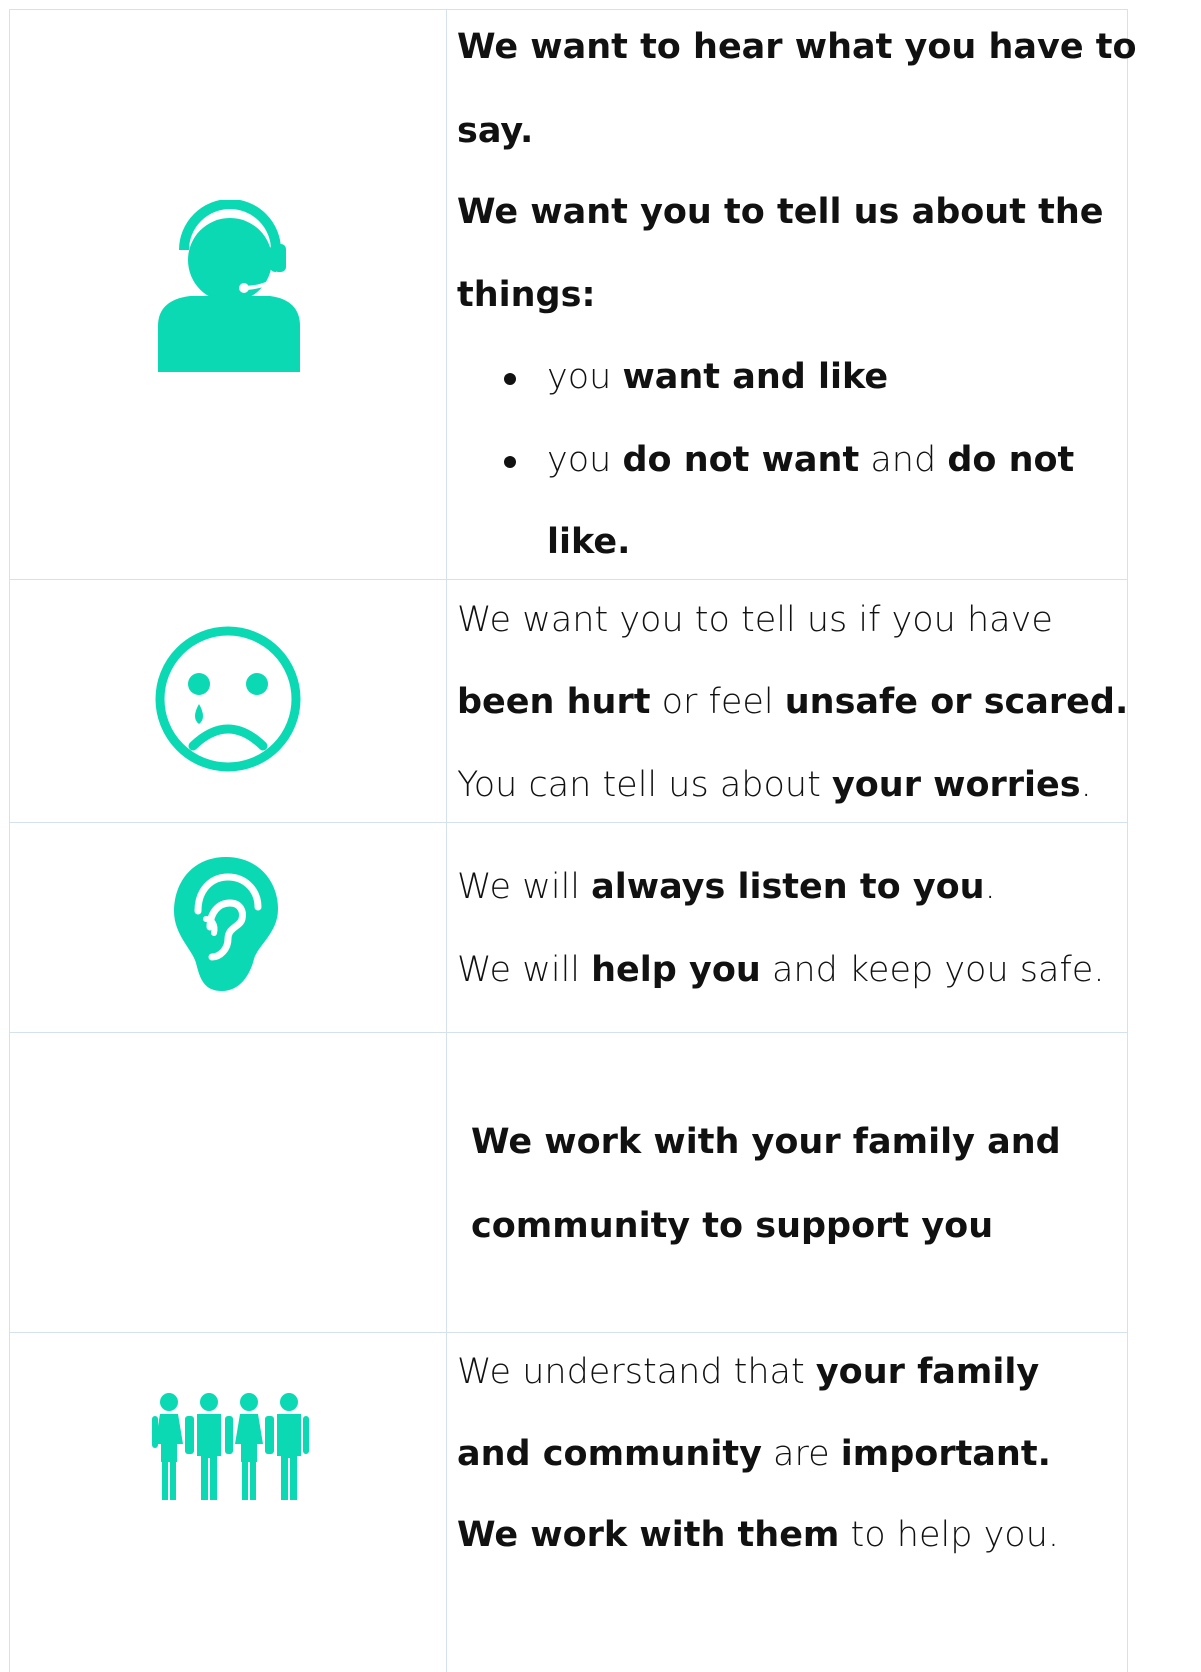 The height and width of the screenshot is (1672, 1201). What do you see at coordinates (758, 1535) in the screenshot?
I see `row5-line3: We work with them to help you.` at bounding box center [758, 1535].